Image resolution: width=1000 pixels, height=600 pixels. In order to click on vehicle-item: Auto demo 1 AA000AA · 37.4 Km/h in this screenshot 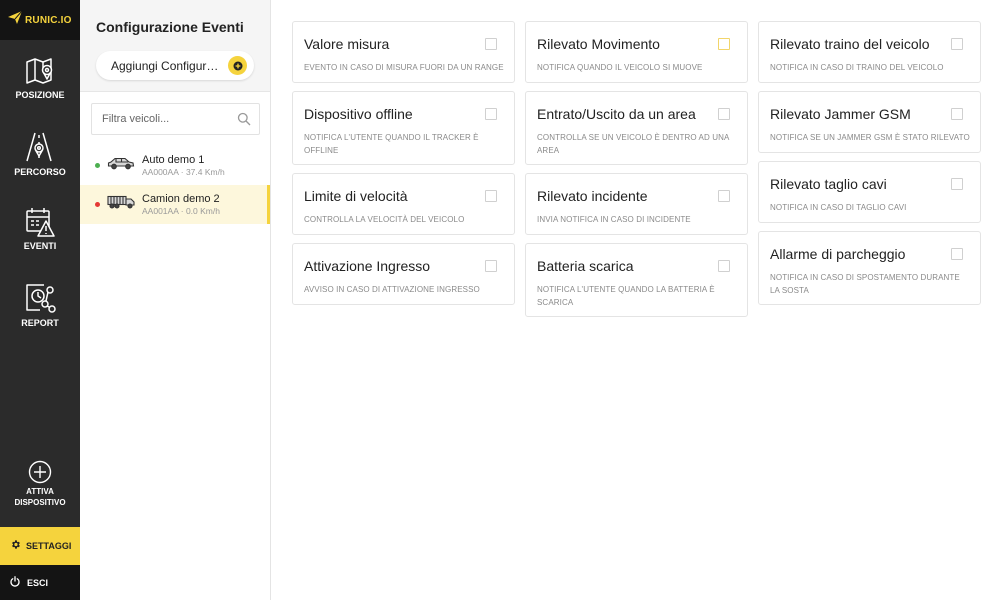, I will do `click(175, 165)`.